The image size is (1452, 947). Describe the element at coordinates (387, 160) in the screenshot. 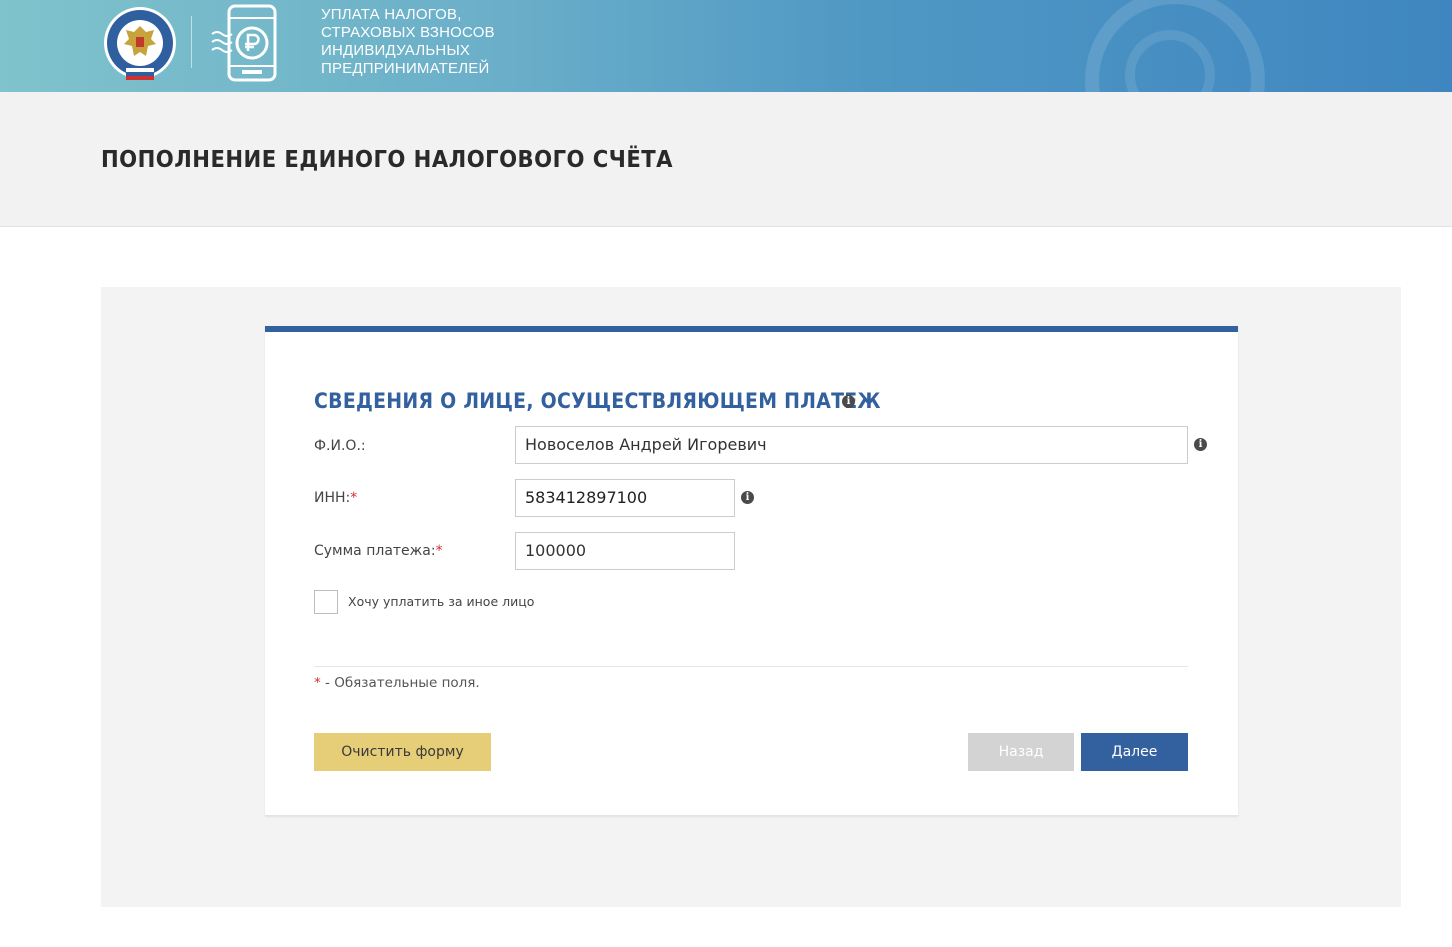

I see `page-title: ПОПОЛНЕНИЕ ЕДИНОГО НАЛОГОВОГО СЧЁТА` at that location.